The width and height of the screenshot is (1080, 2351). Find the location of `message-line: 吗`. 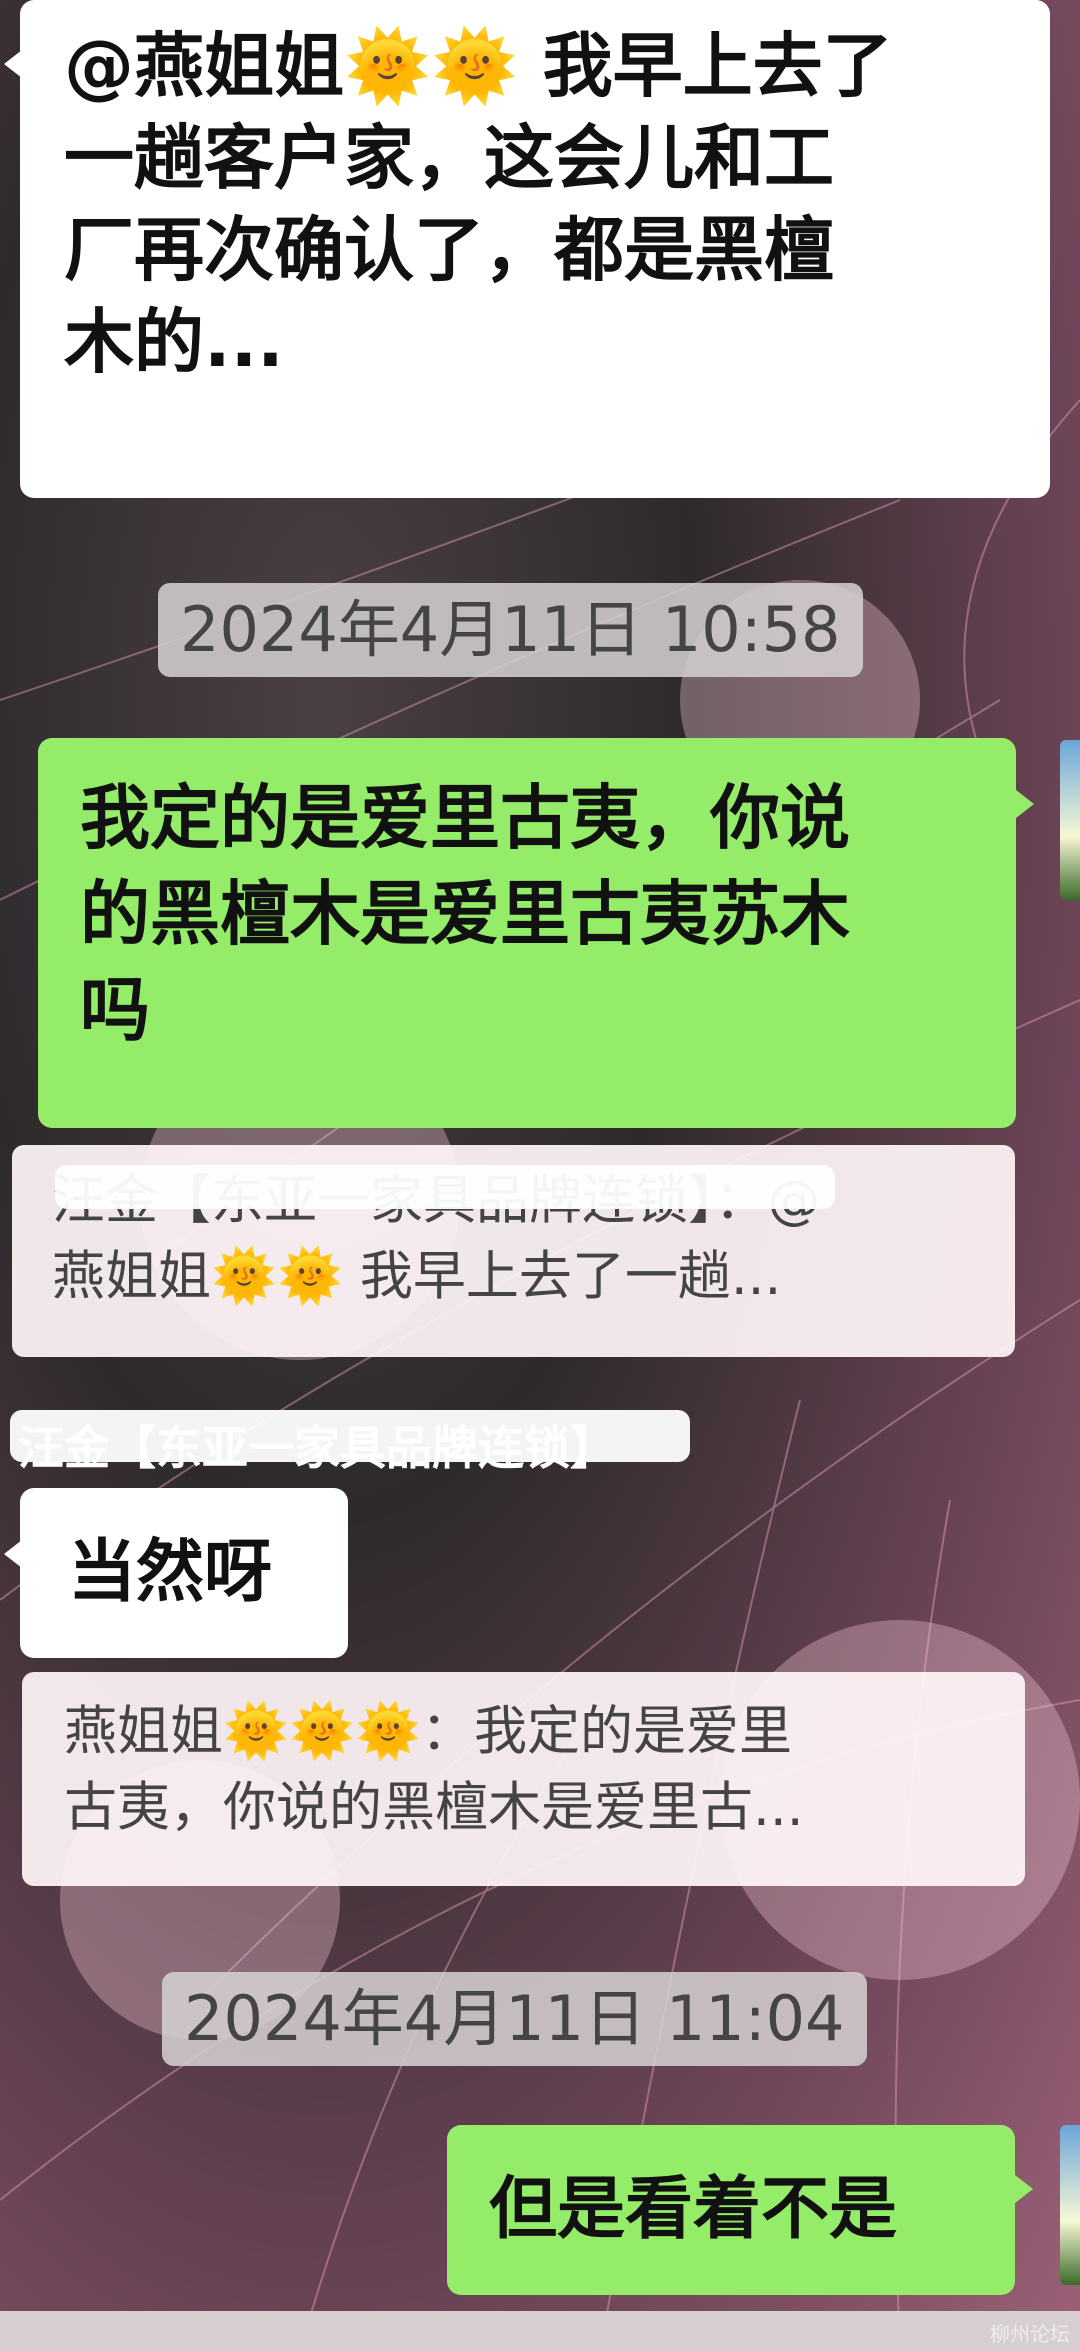

message-line: 吗 is located at coordinates (115, 1010).